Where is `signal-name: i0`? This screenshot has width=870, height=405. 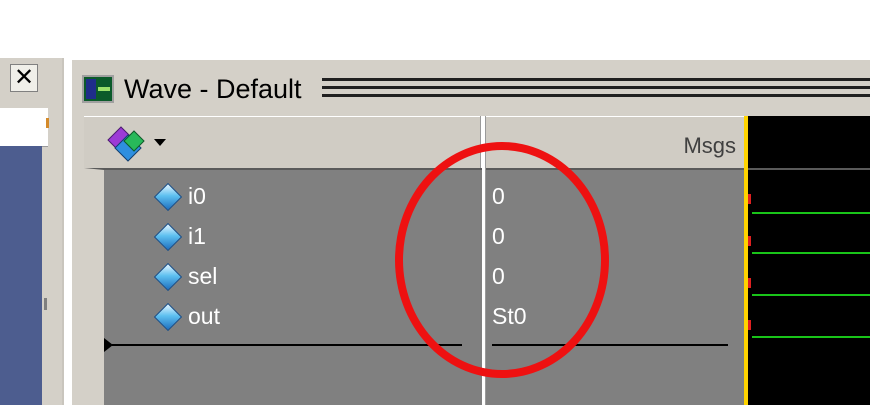 signal-name: i0 is located at coordinates (197, 195).